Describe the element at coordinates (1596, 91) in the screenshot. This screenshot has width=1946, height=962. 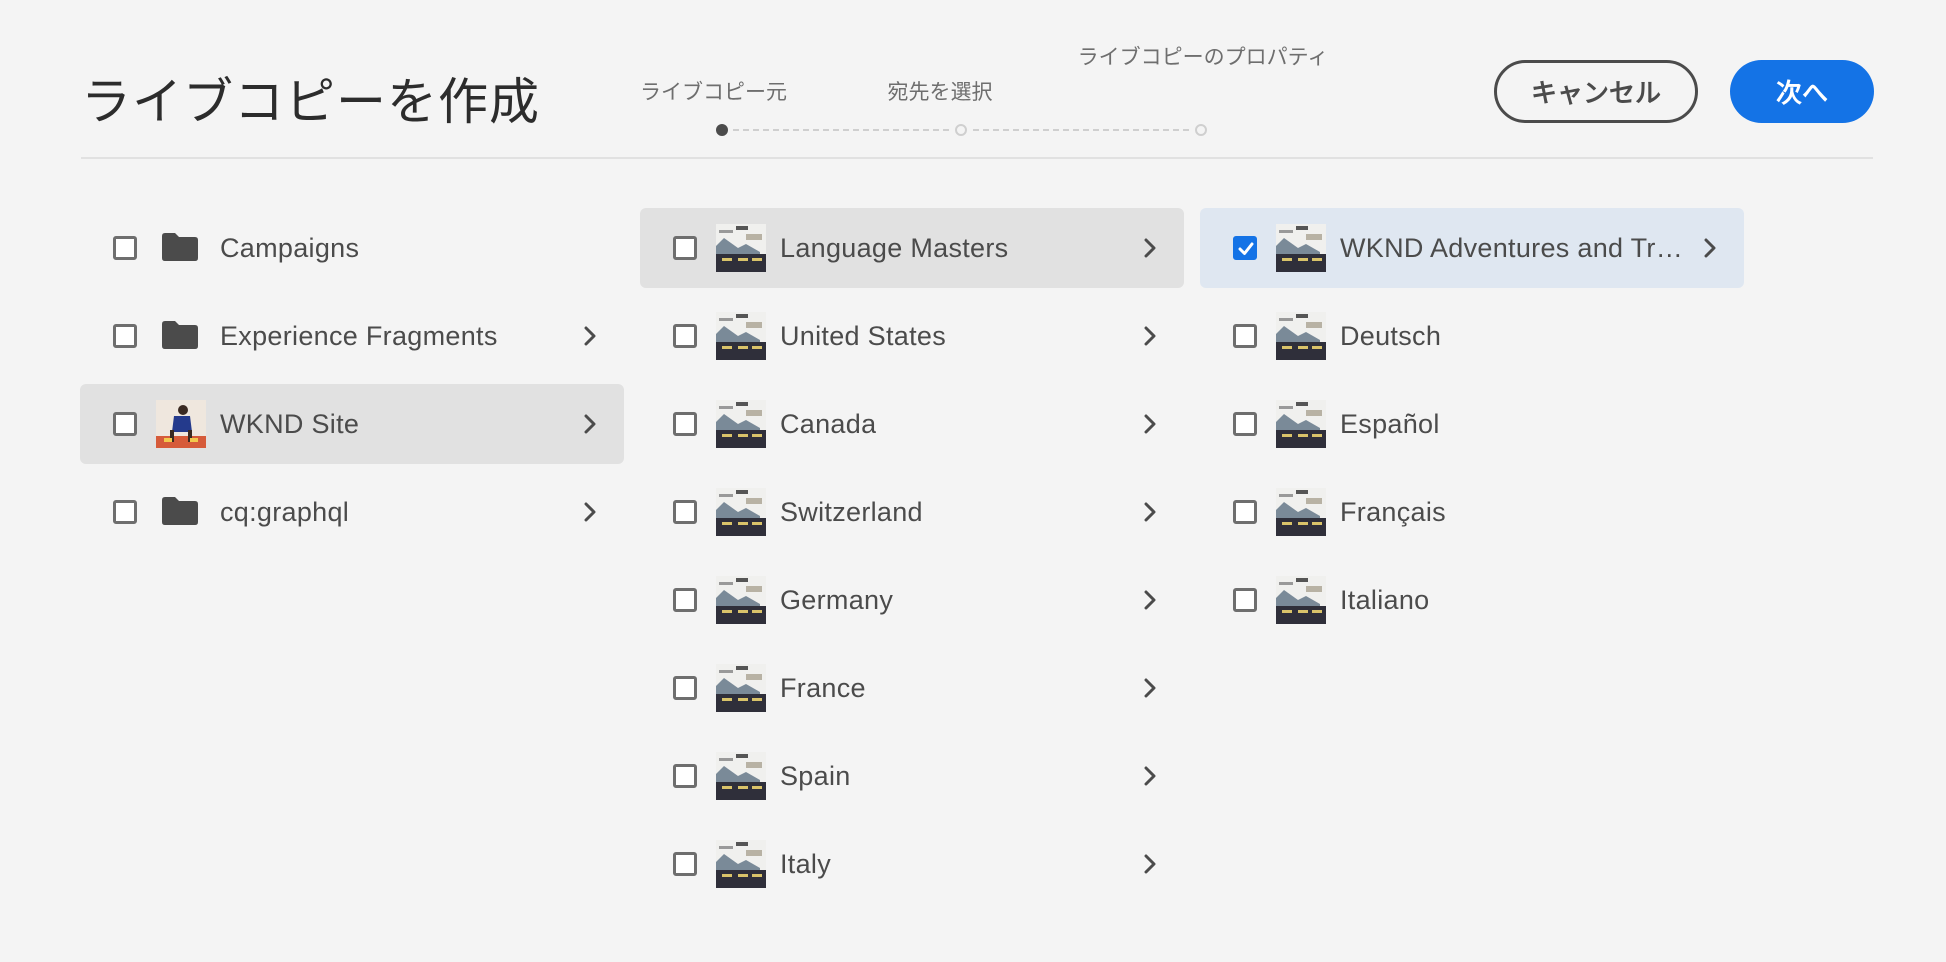
I see `cancel-button: キャンセル` at that location.